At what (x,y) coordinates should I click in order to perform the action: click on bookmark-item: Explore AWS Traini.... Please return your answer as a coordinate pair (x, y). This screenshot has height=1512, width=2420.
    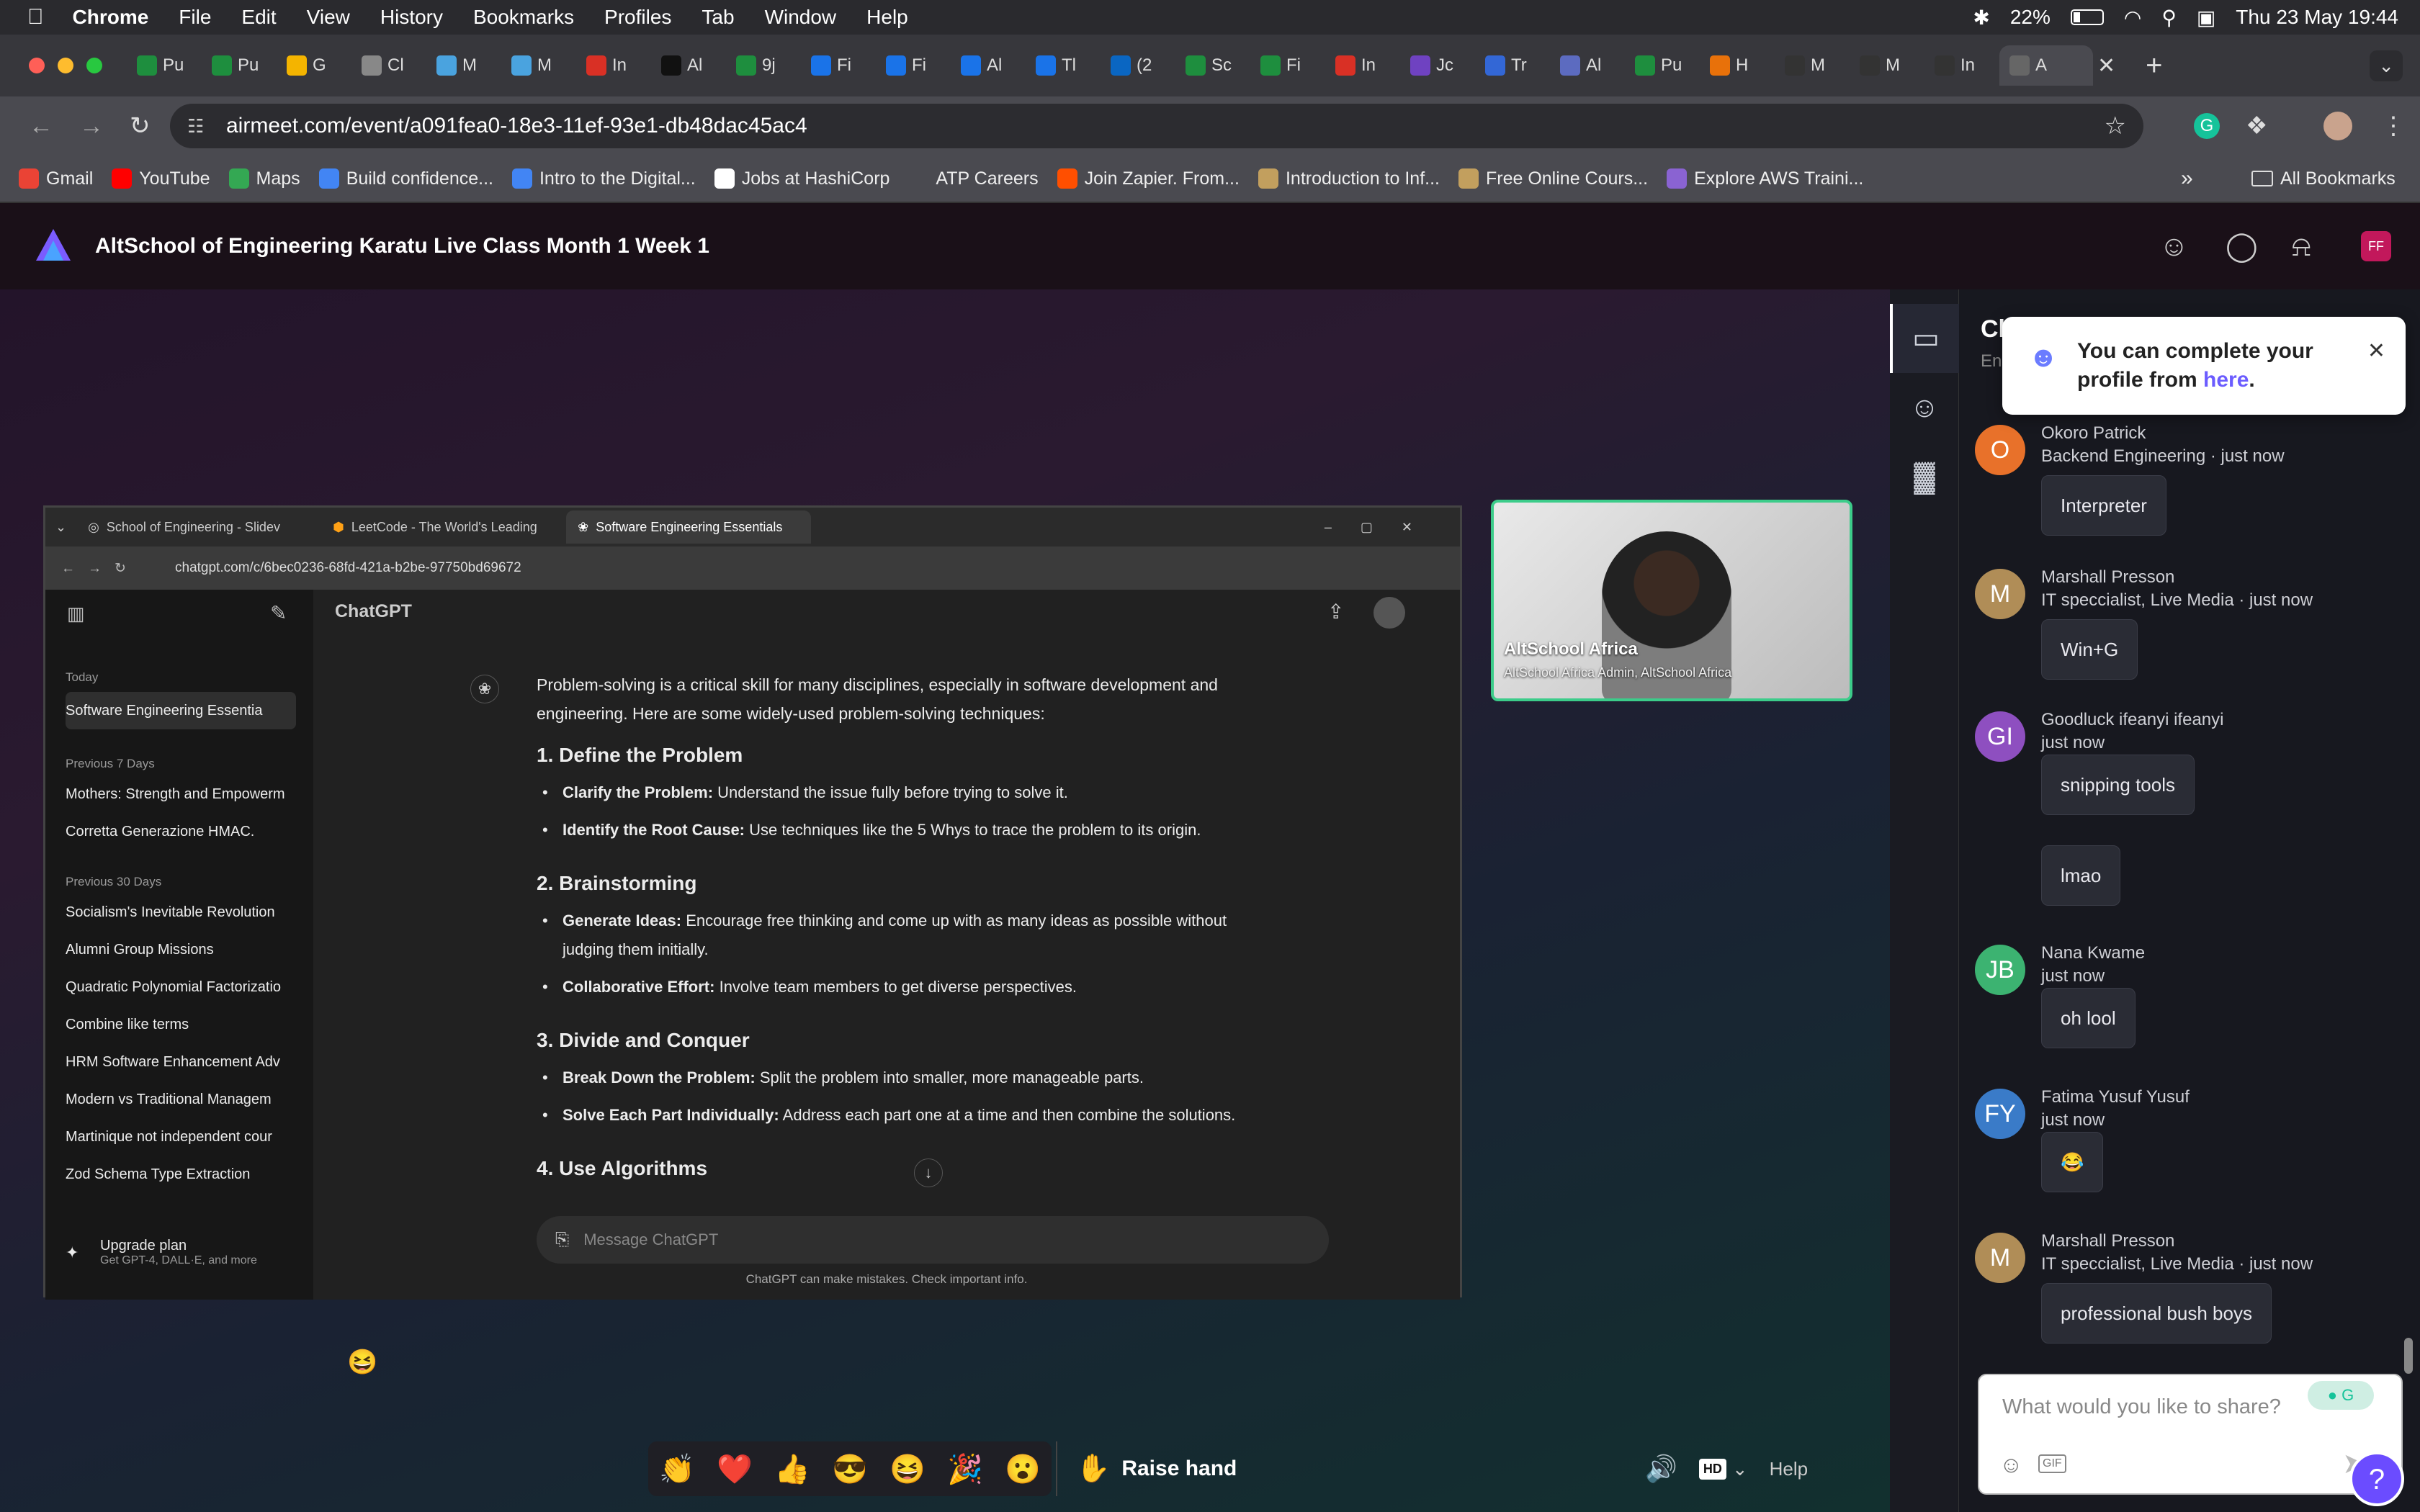
    Looking at the image, I should click on (1765, 178).